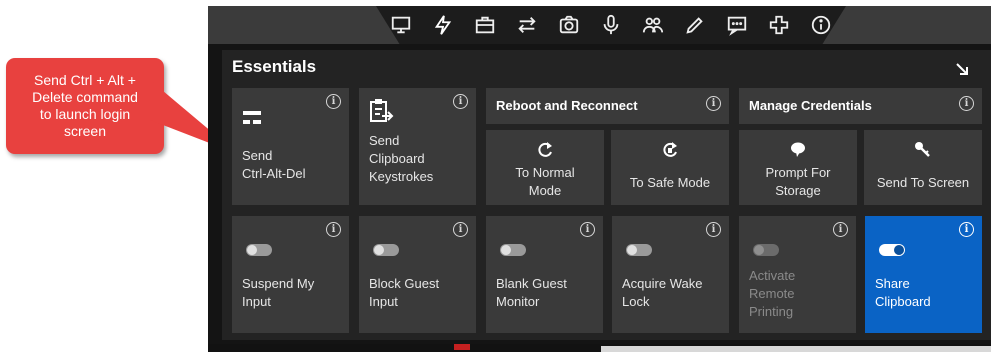 This screenshot has height=352, width=991. Describe the element at coordinates (922, 149) in the screenshot. I see `key-icon` at that location.